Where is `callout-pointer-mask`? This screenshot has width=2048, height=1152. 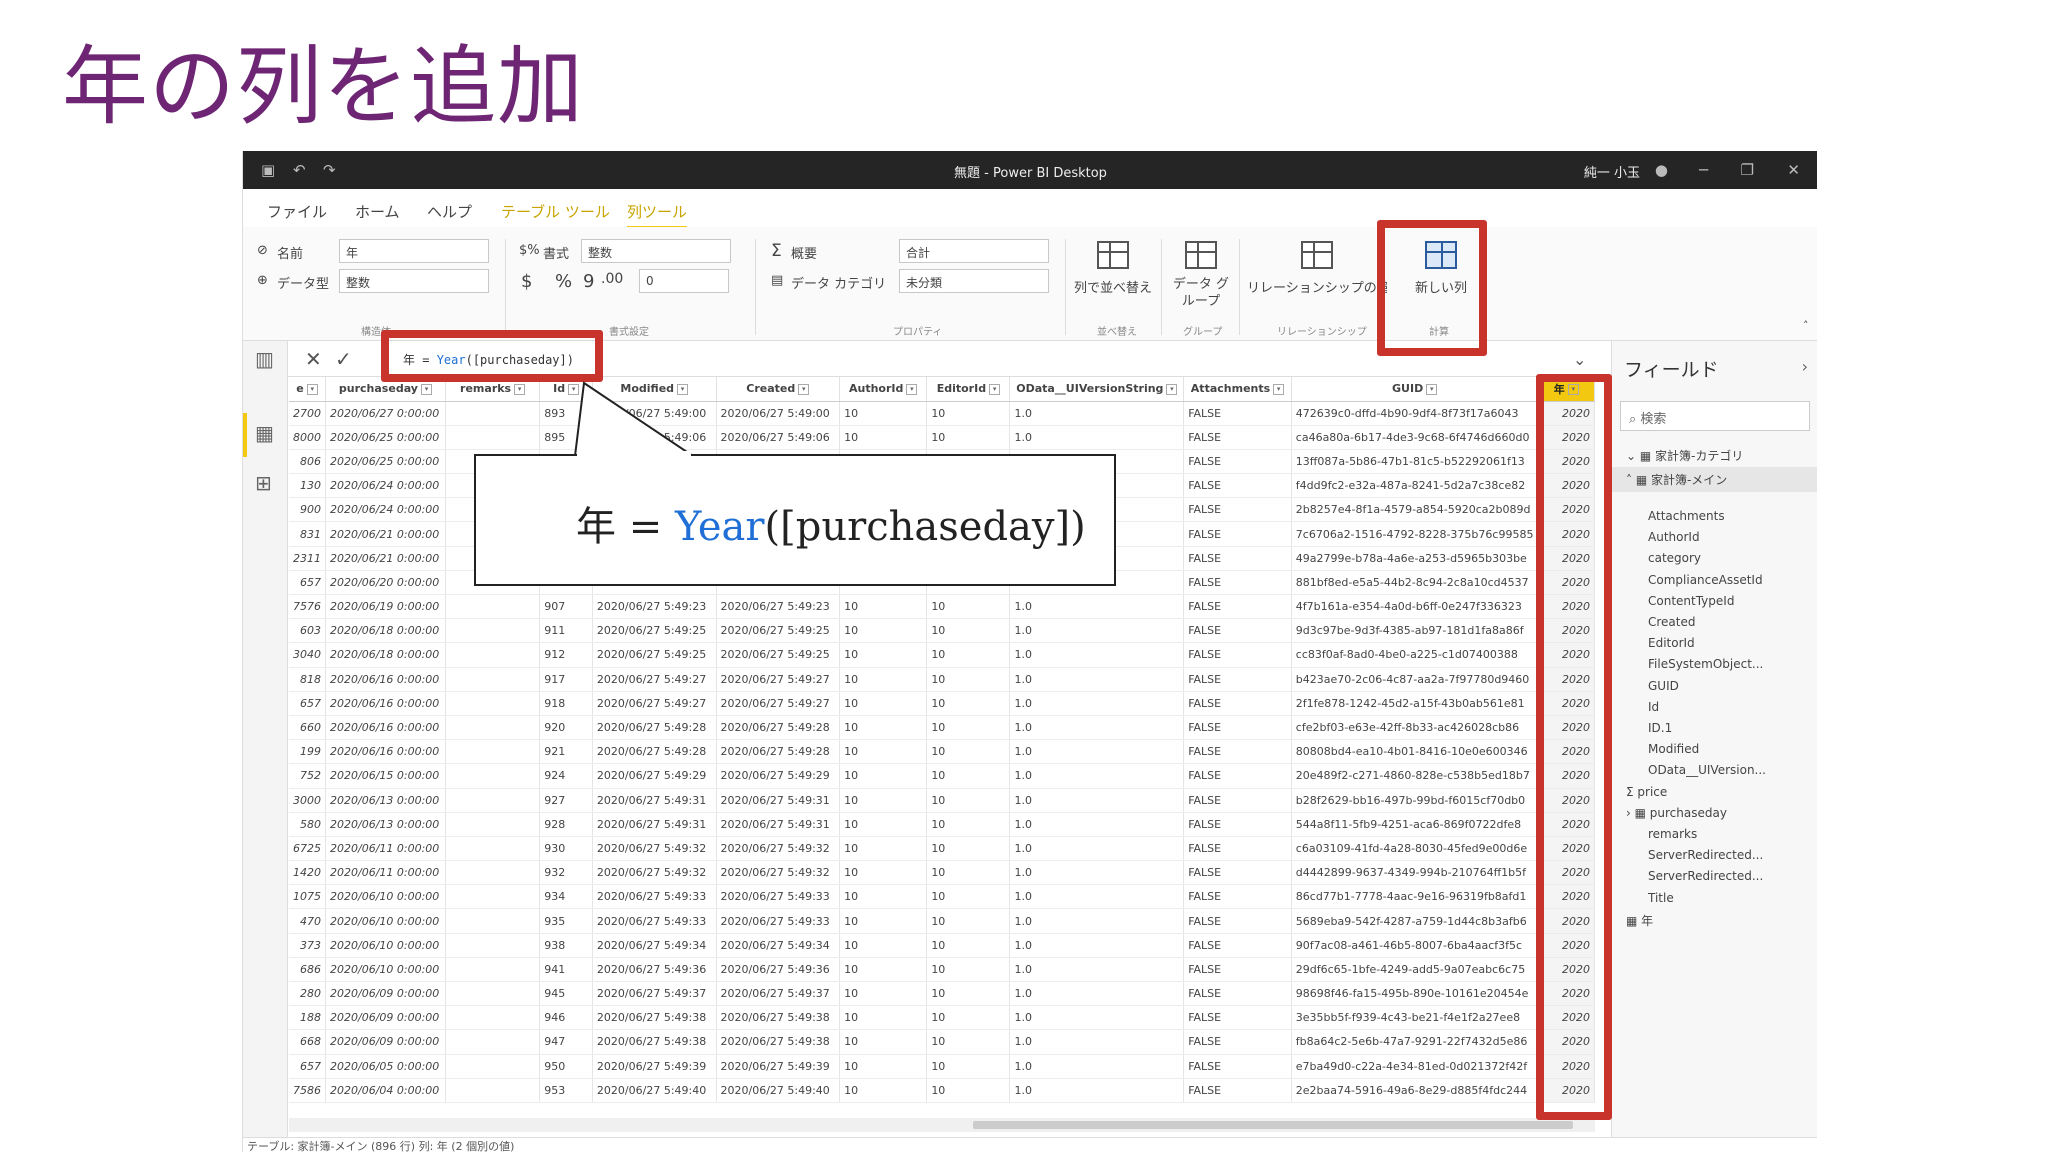 callout-pointer-mask is located at coordinates (634, 455).